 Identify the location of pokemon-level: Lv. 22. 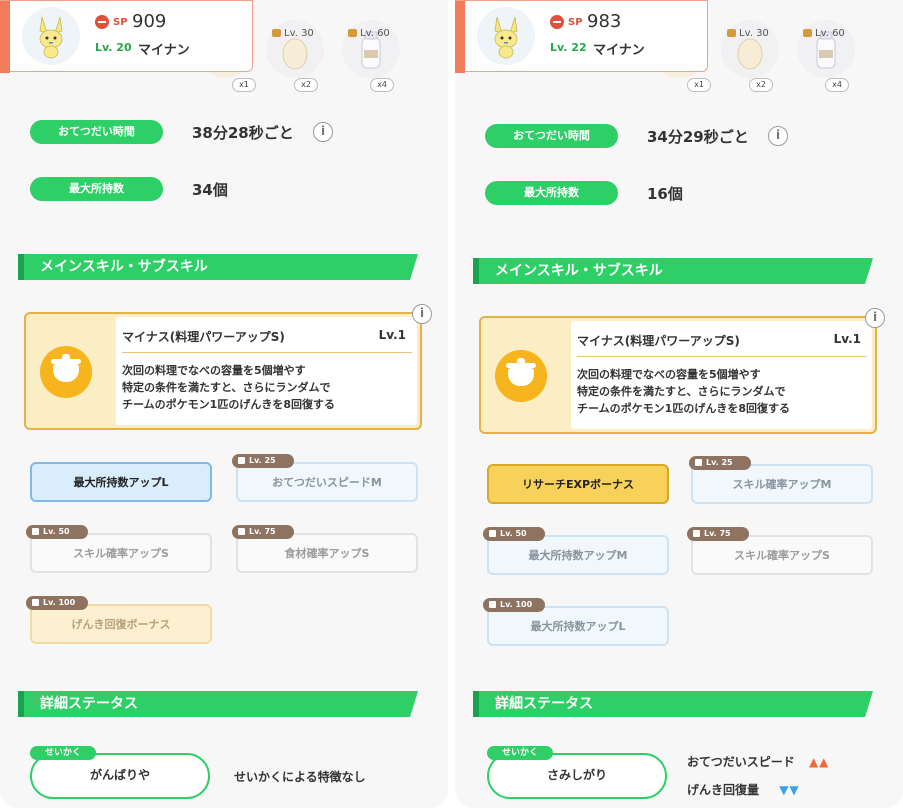
(568, 47).